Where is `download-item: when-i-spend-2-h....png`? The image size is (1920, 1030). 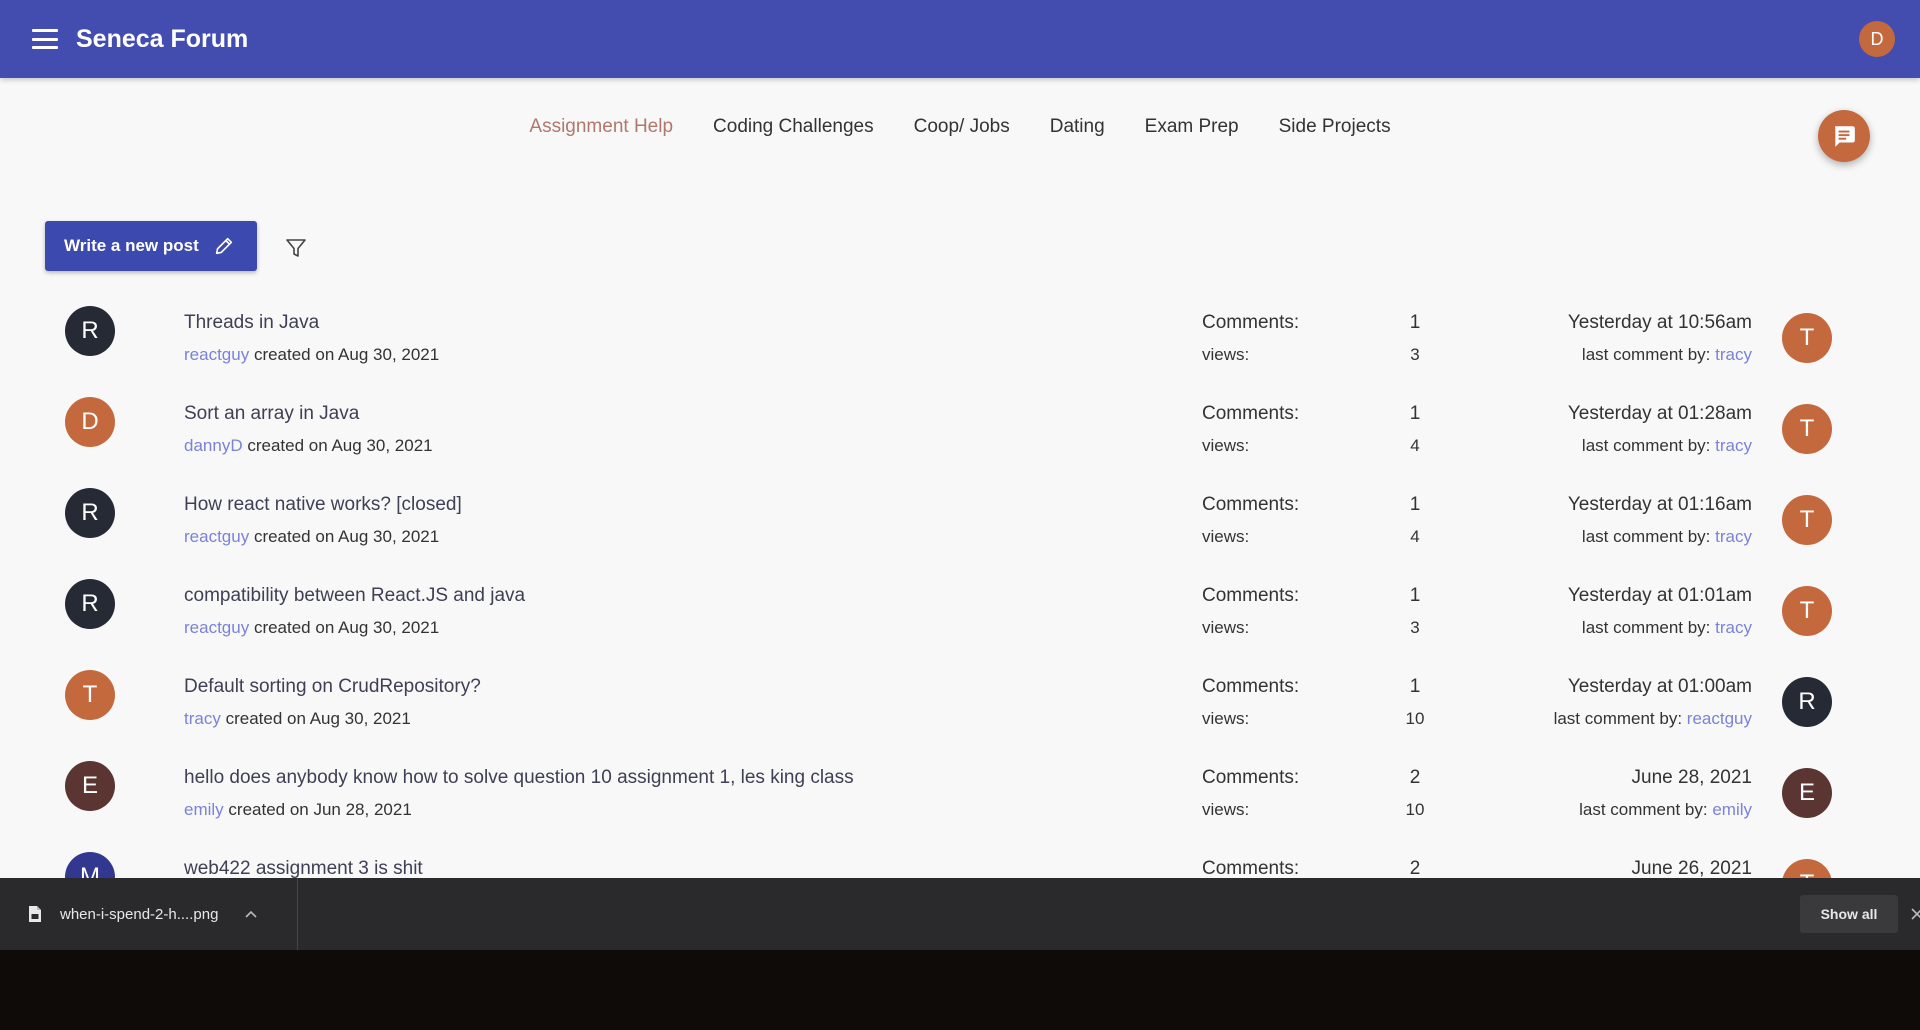 download-item: when-i-spend-2-h....png is located at coordinates (149, 914).